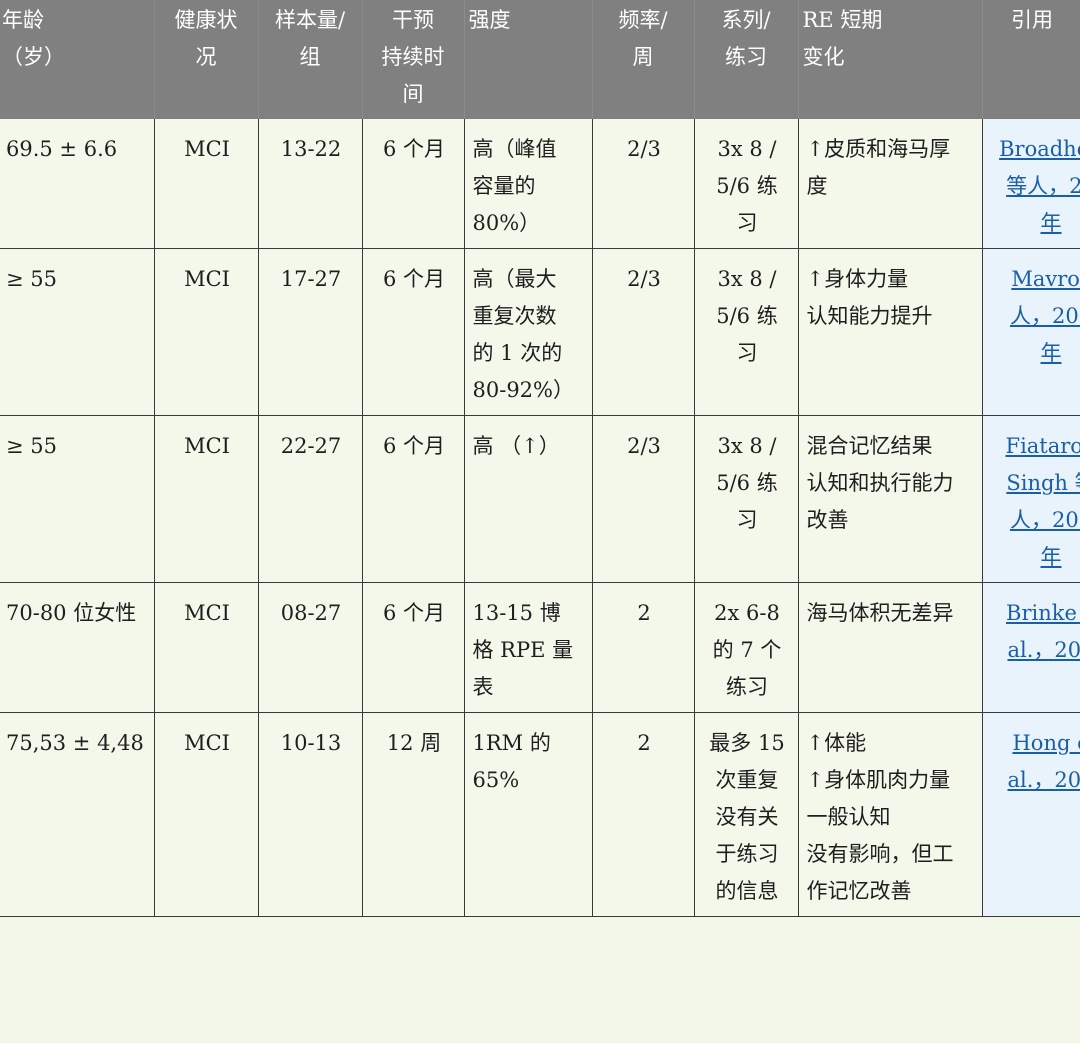 Image resolution: width=1080 pixels, height=1043 pixels. I want to click on cell-intensity: 高（峰值 容量的 80%）, so click(528, 184).